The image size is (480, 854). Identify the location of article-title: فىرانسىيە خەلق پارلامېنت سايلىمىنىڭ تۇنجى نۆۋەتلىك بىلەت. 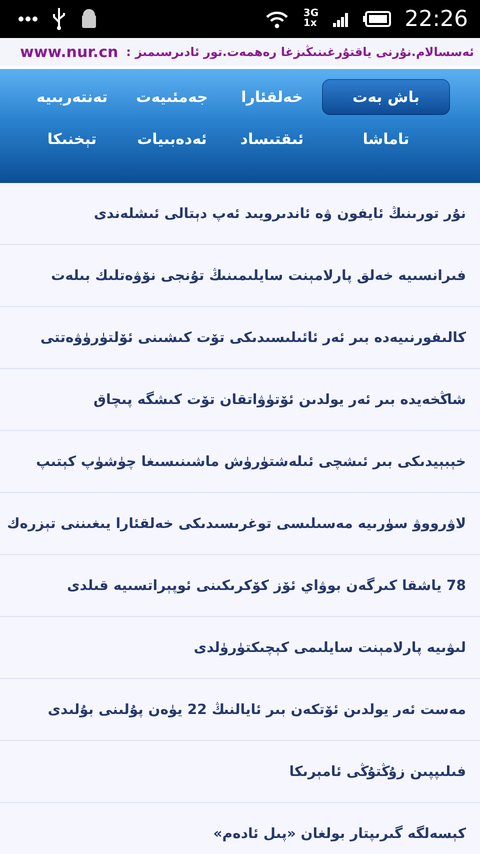
(258, 276).